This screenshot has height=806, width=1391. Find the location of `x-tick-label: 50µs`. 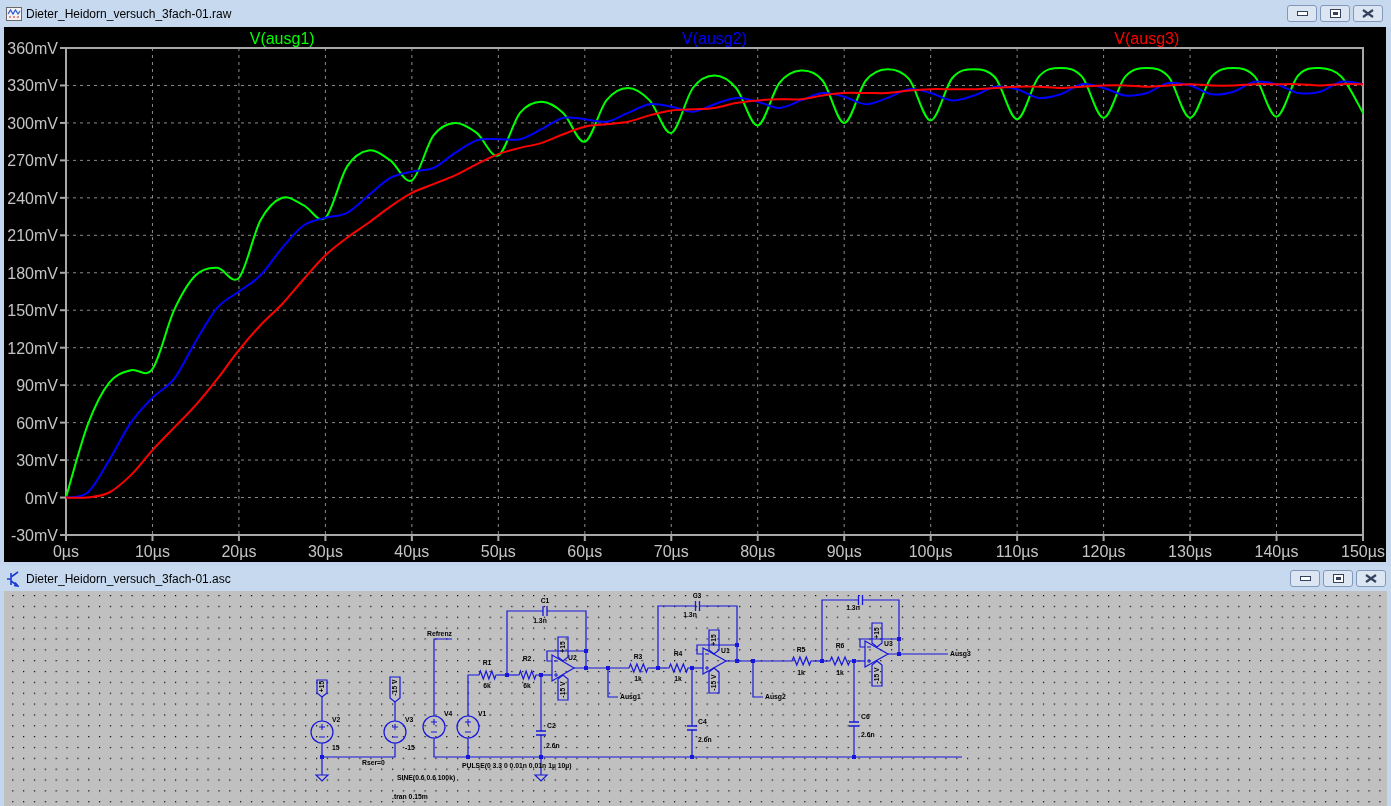

x-tick-label: 50µs is located at coordinates (498, 551).